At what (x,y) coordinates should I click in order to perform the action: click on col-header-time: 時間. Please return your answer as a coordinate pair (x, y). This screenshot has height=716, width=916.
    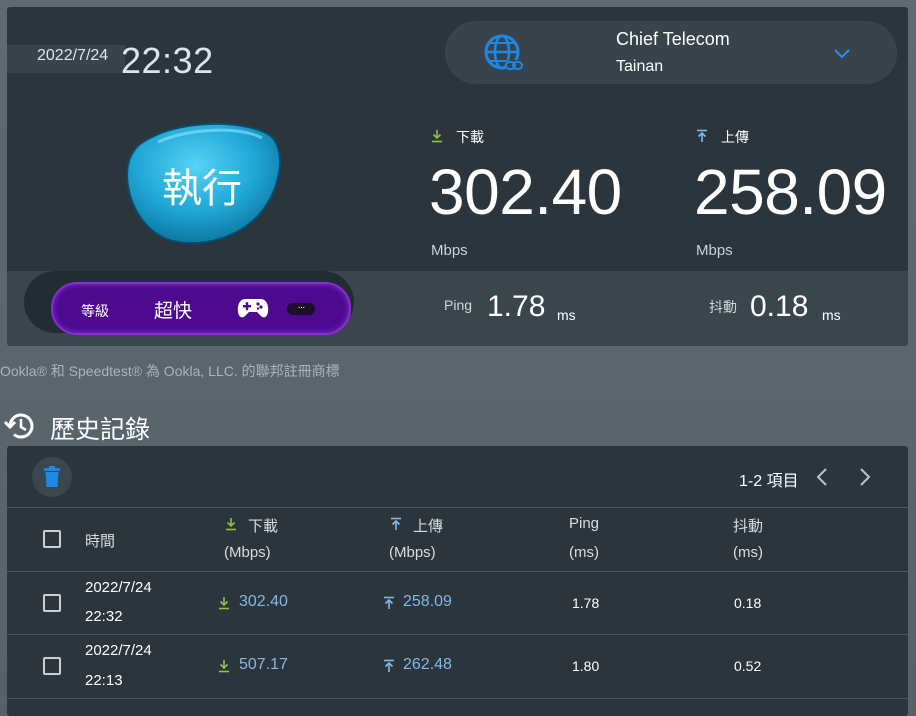
    Looking at the image, I should click on (100, 541).